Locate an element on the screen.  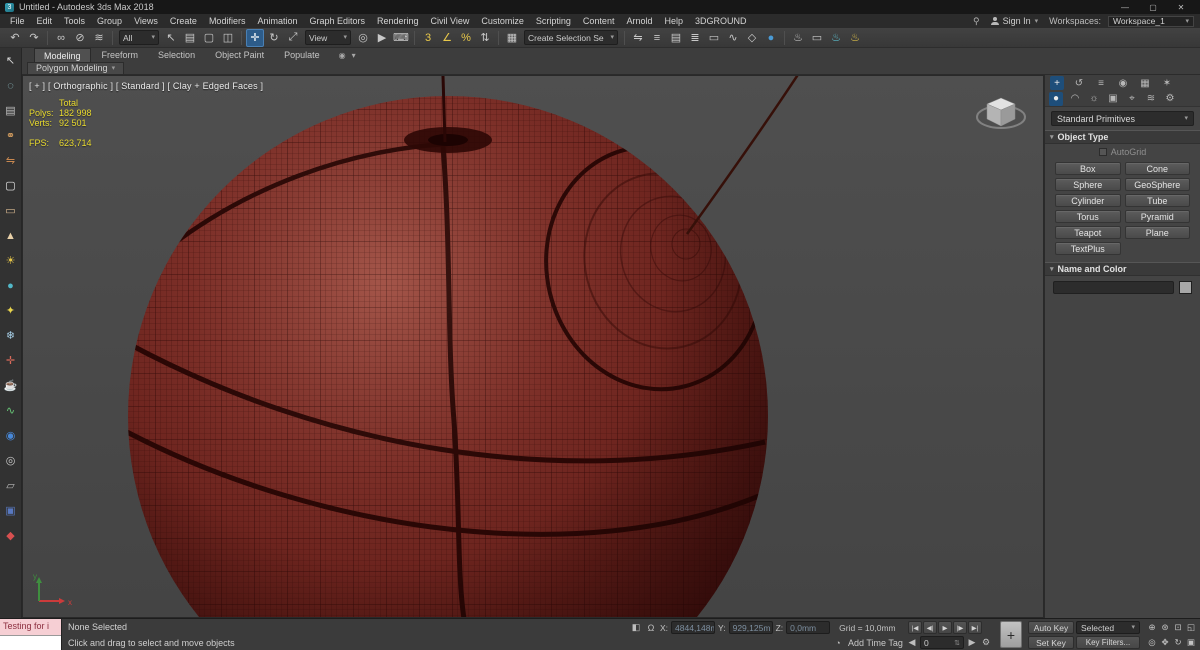
mirror-icon: ⇋ is located at coordinates (638, 38).